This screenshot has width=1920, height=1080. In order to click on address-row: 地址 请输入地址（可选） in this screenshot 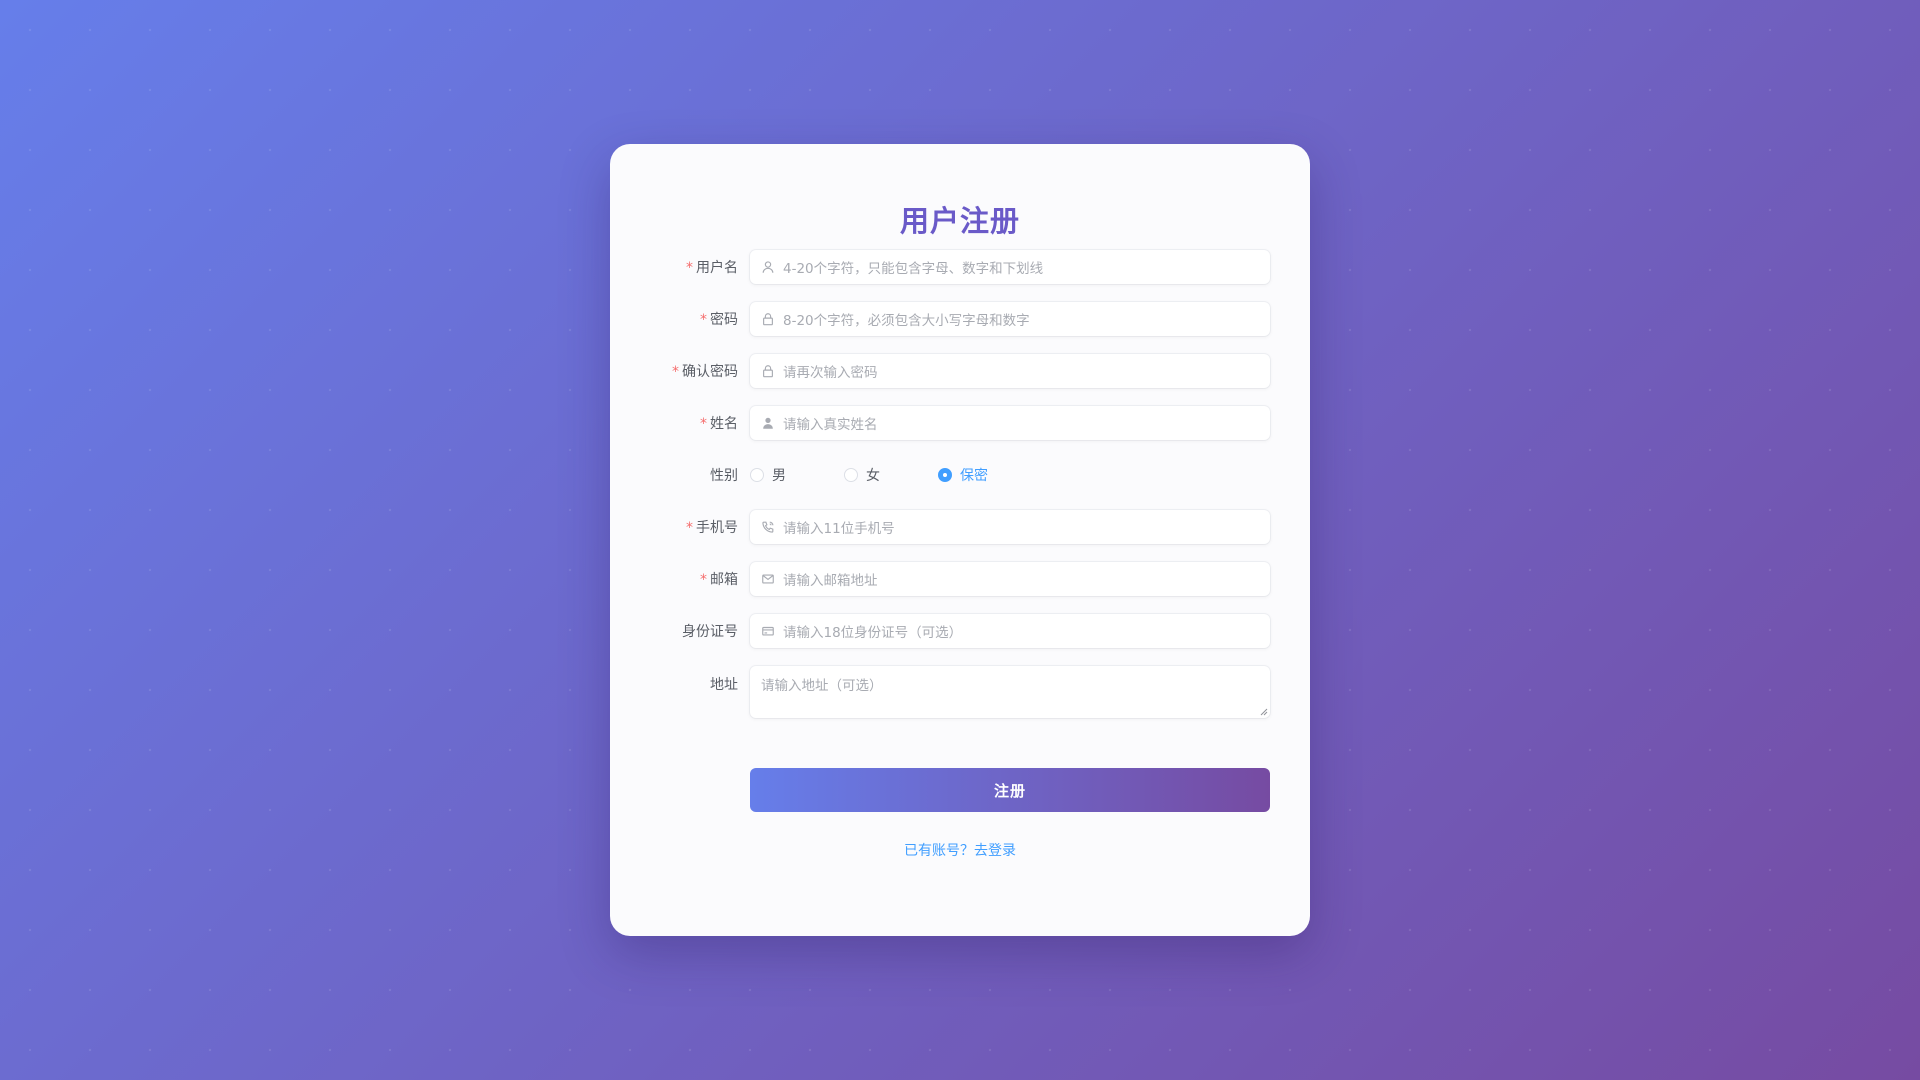, I will do `click(960, 692)`.